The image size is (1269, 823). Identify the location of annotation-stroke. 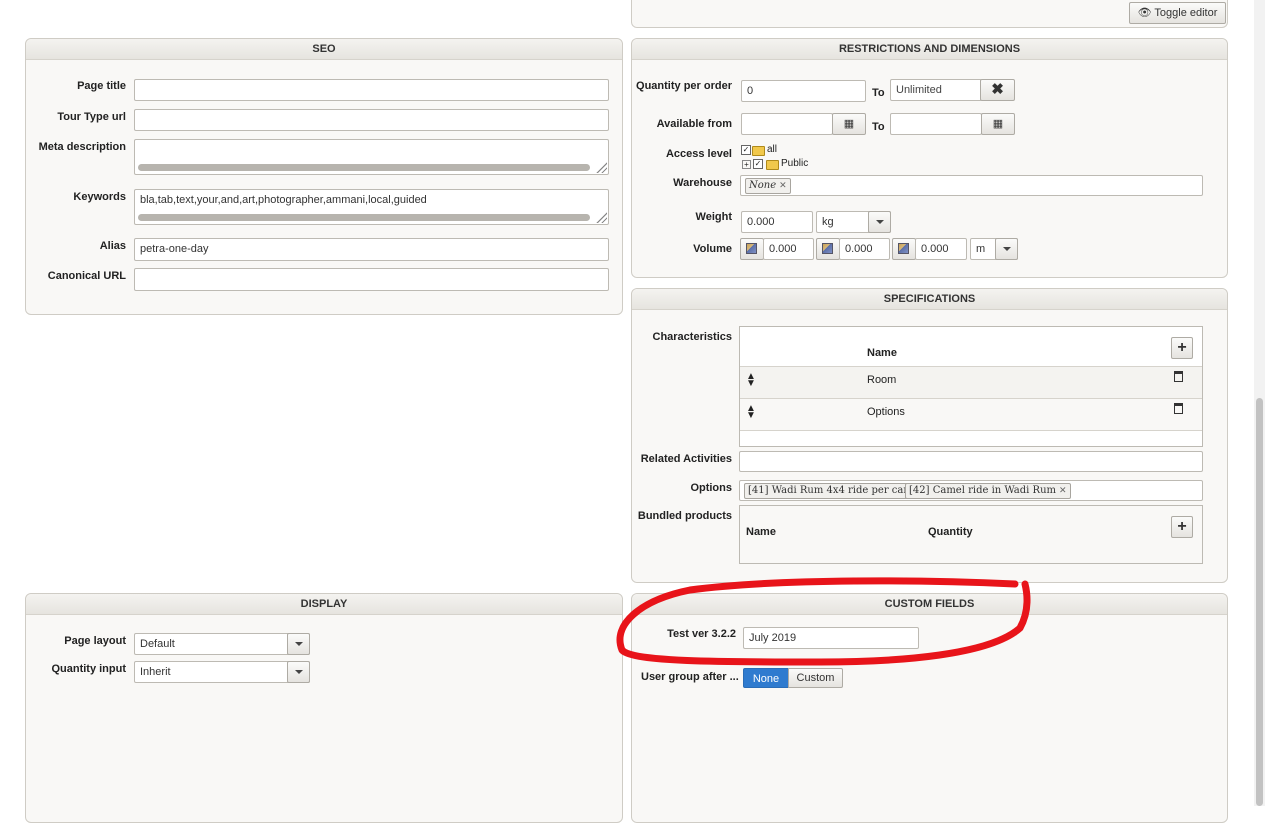
(823, 621).